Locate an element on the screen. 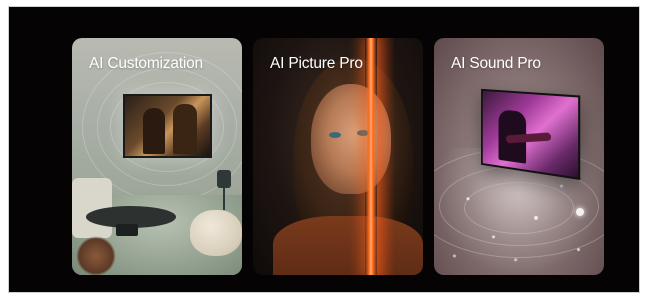 The width and height of the screenshot is (655, 299). pouf is located at coordinates (216, 233).